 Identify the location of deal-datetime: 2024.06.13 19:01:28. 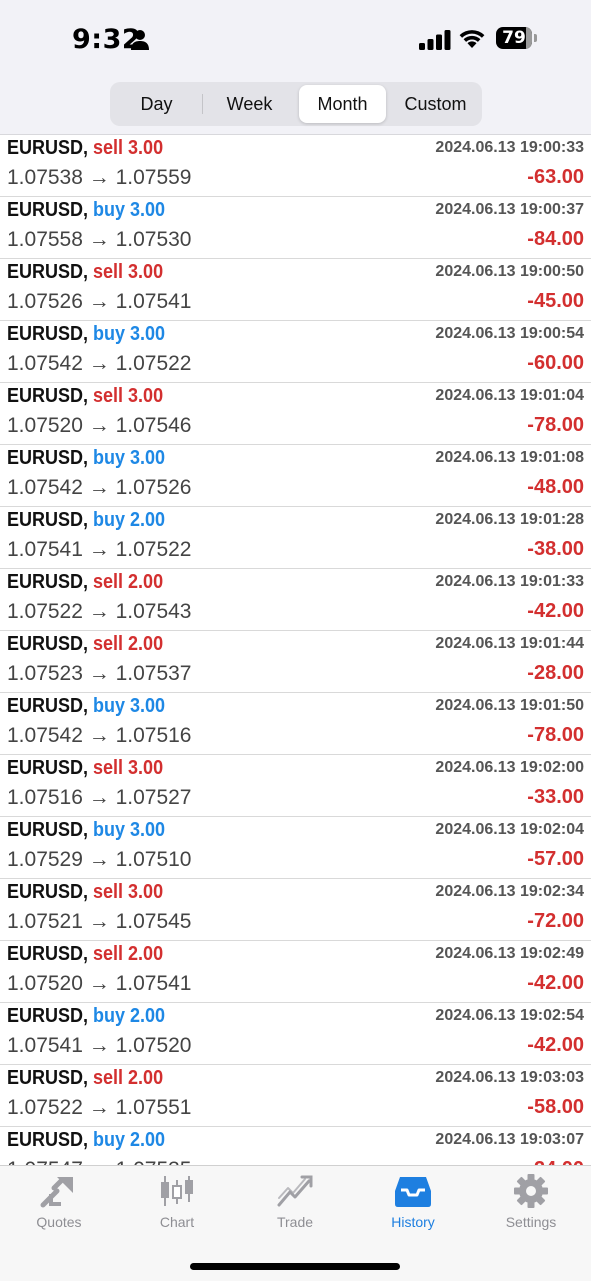
(509, 519).